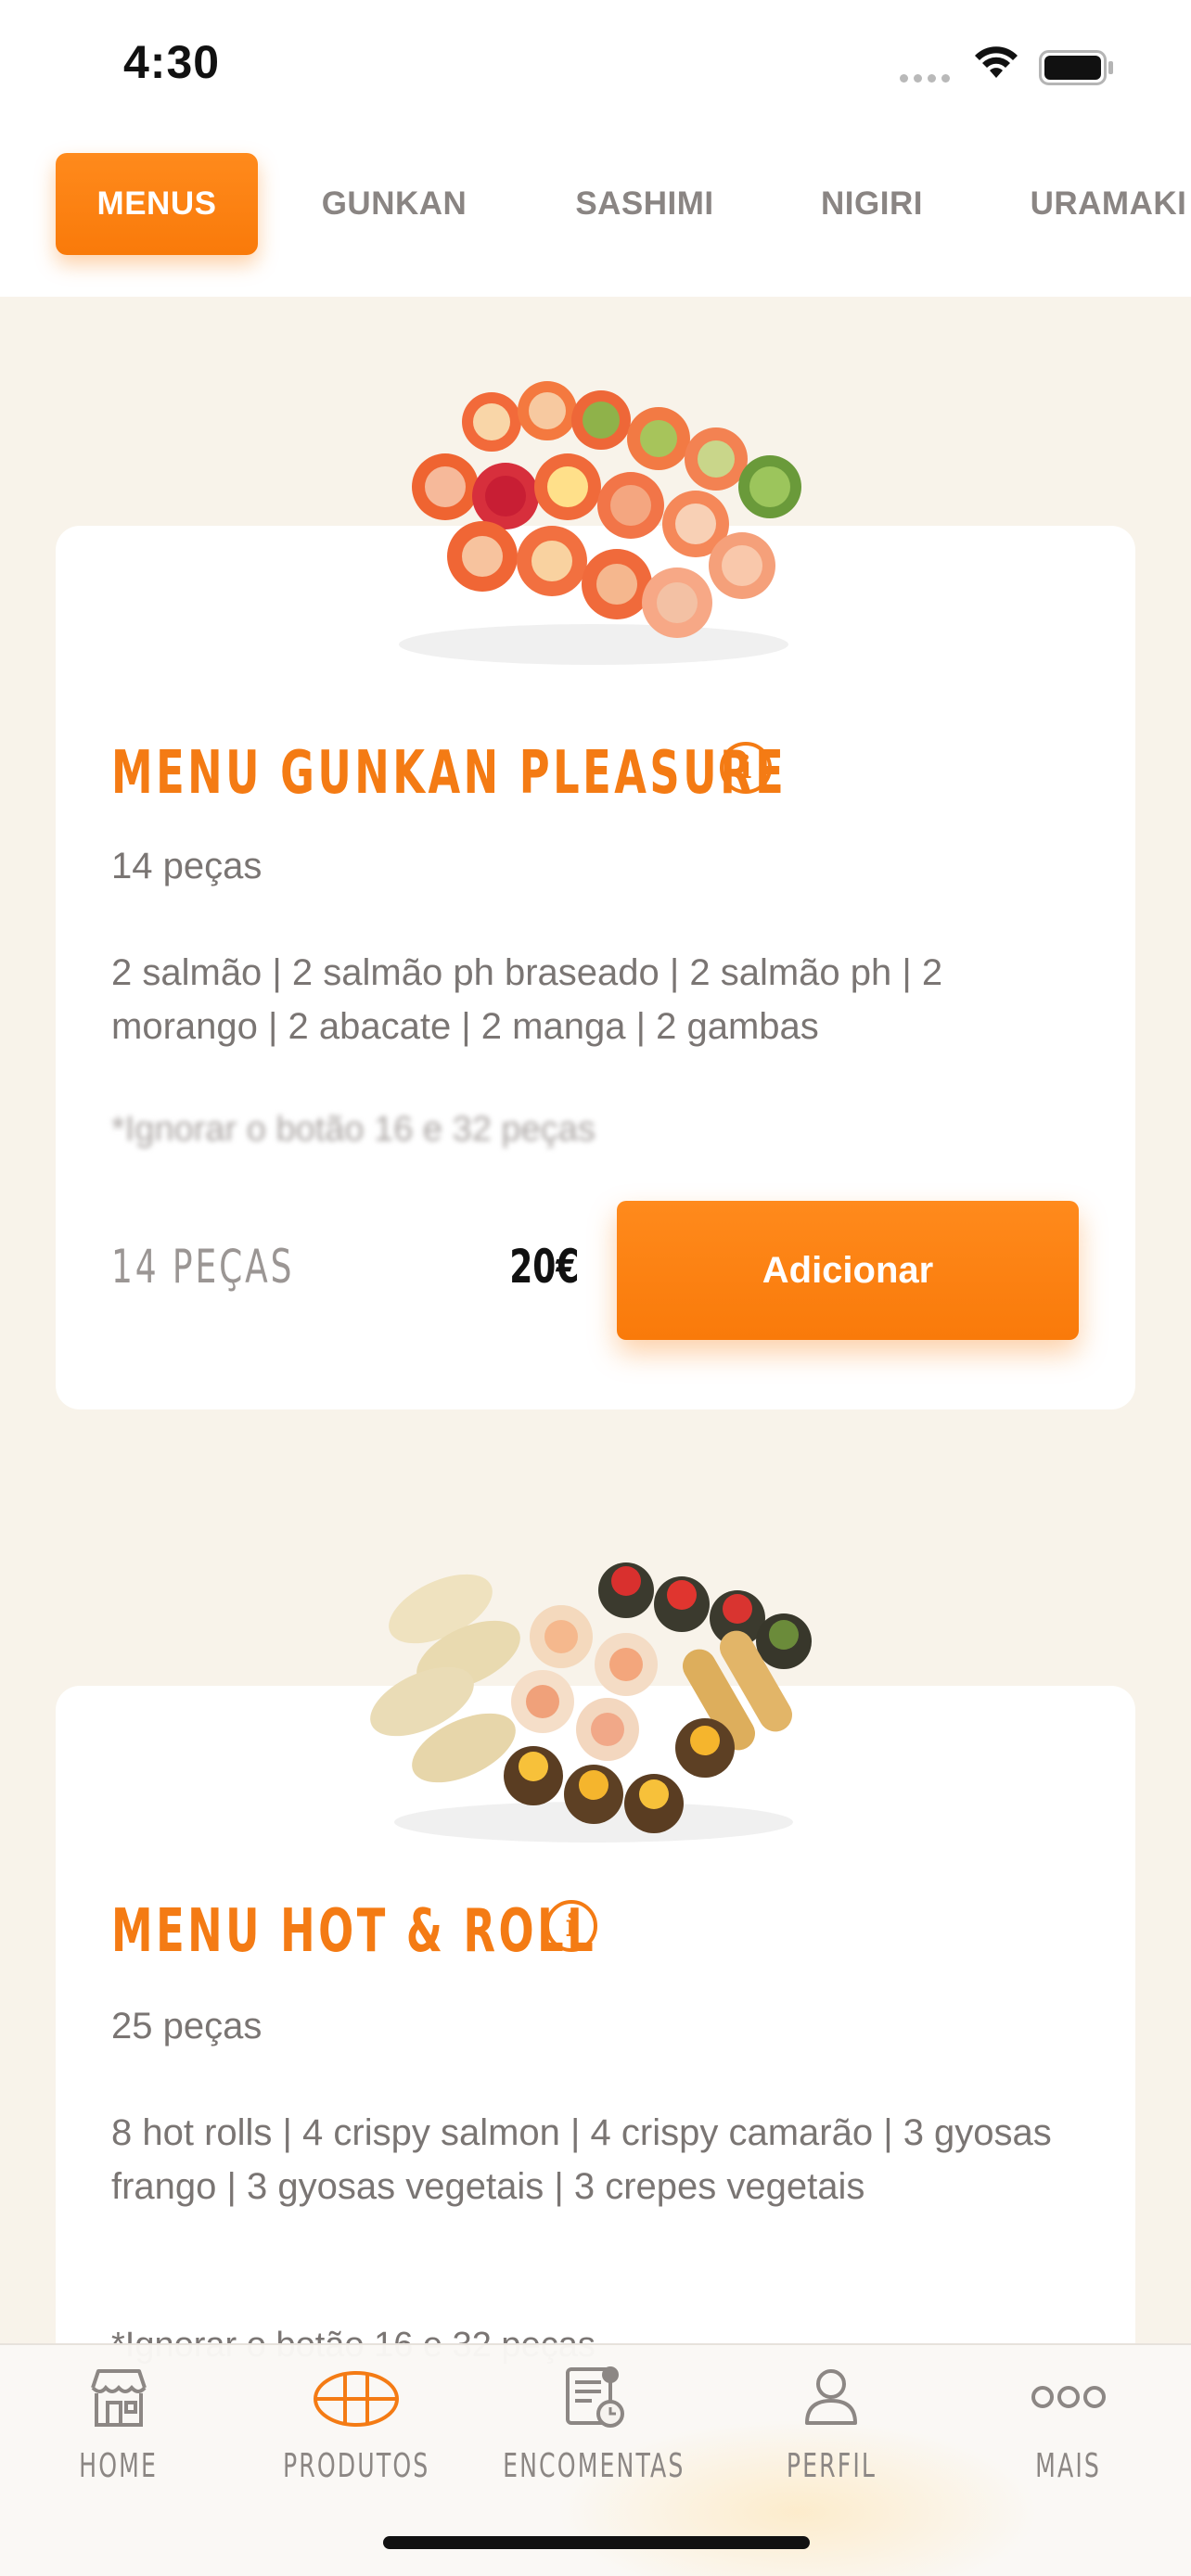 The width and height of the screenshot is (1191, 2576). I want to click on nav-label: PERFIL, so click(831, 2466).